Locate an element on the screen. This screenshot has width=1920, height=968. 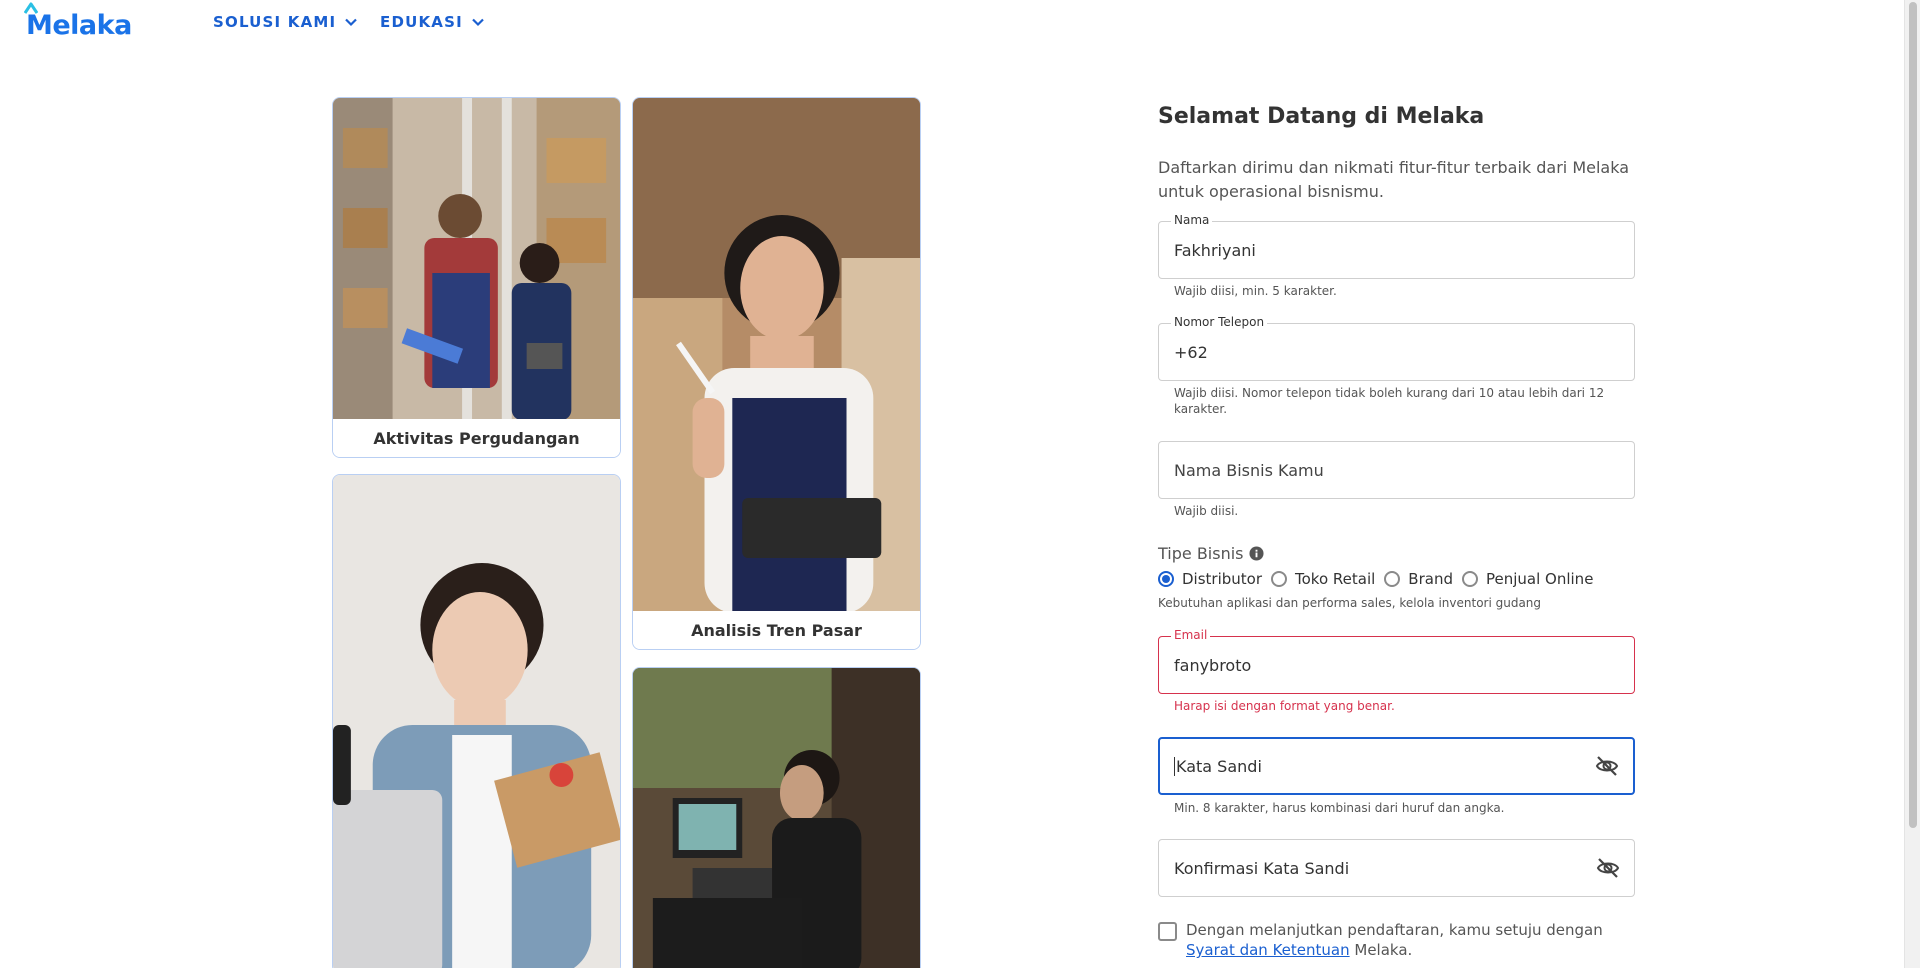
gallery-card-cashier is located at coordinates (776, 817).